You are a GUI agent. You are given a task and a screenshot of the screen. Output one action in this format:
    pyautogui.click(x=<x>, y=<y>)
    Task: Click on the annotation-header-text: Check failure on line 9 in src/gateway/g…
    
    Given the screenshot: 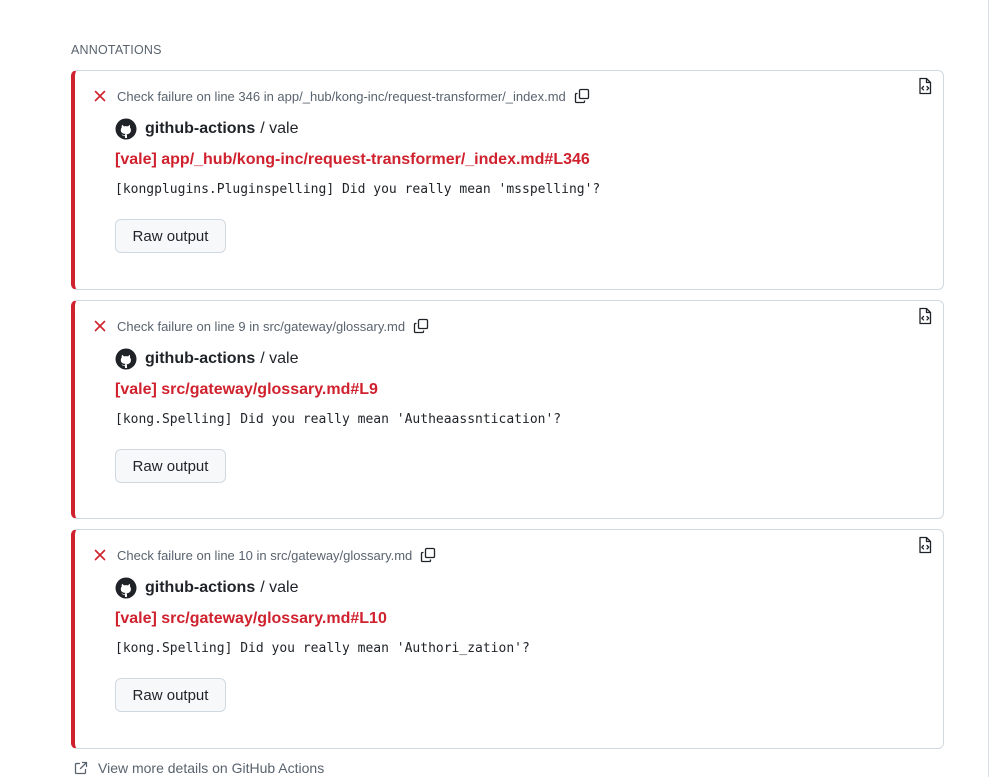 What is the action you would take?
    pyautogui.click(x=261, y=326)
    